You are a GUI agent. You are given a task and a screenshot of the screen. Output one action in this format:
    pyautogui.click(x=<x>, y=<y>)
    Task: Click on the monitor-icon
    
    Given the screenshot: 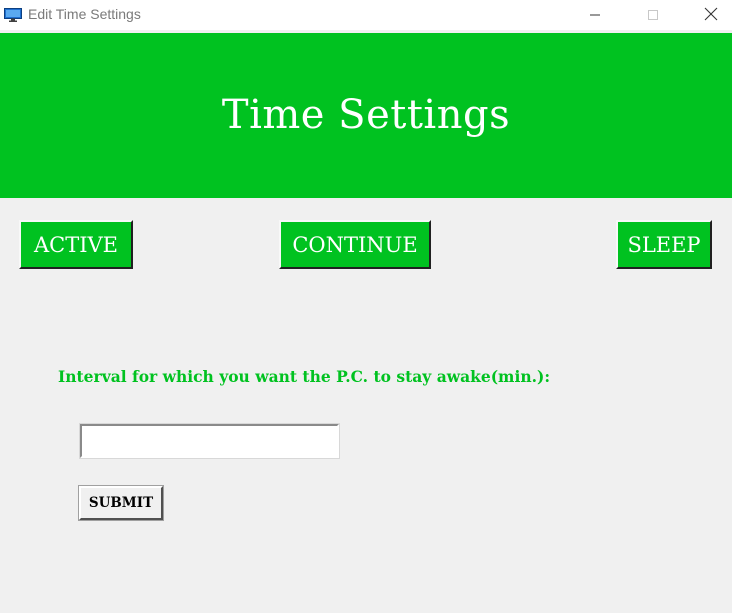 What is the action you would take?
    pyautogui.click(x=13, y=14)
    